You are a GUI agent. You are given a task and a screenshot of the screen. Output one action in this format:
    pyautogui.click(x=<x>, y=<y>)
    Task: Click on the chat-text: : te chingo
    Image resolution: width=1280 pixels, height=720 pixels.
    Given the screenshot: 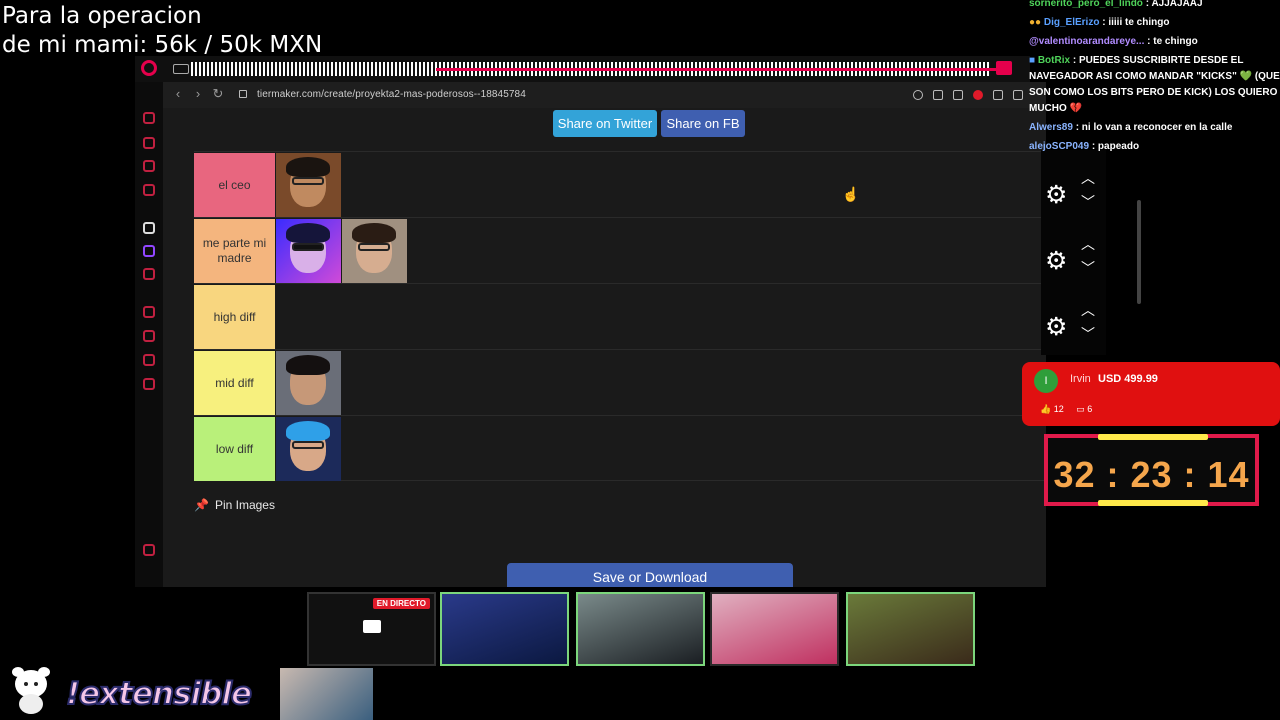 What is the action you would take?
    pyautogui.click(x=1171, y=41)
    